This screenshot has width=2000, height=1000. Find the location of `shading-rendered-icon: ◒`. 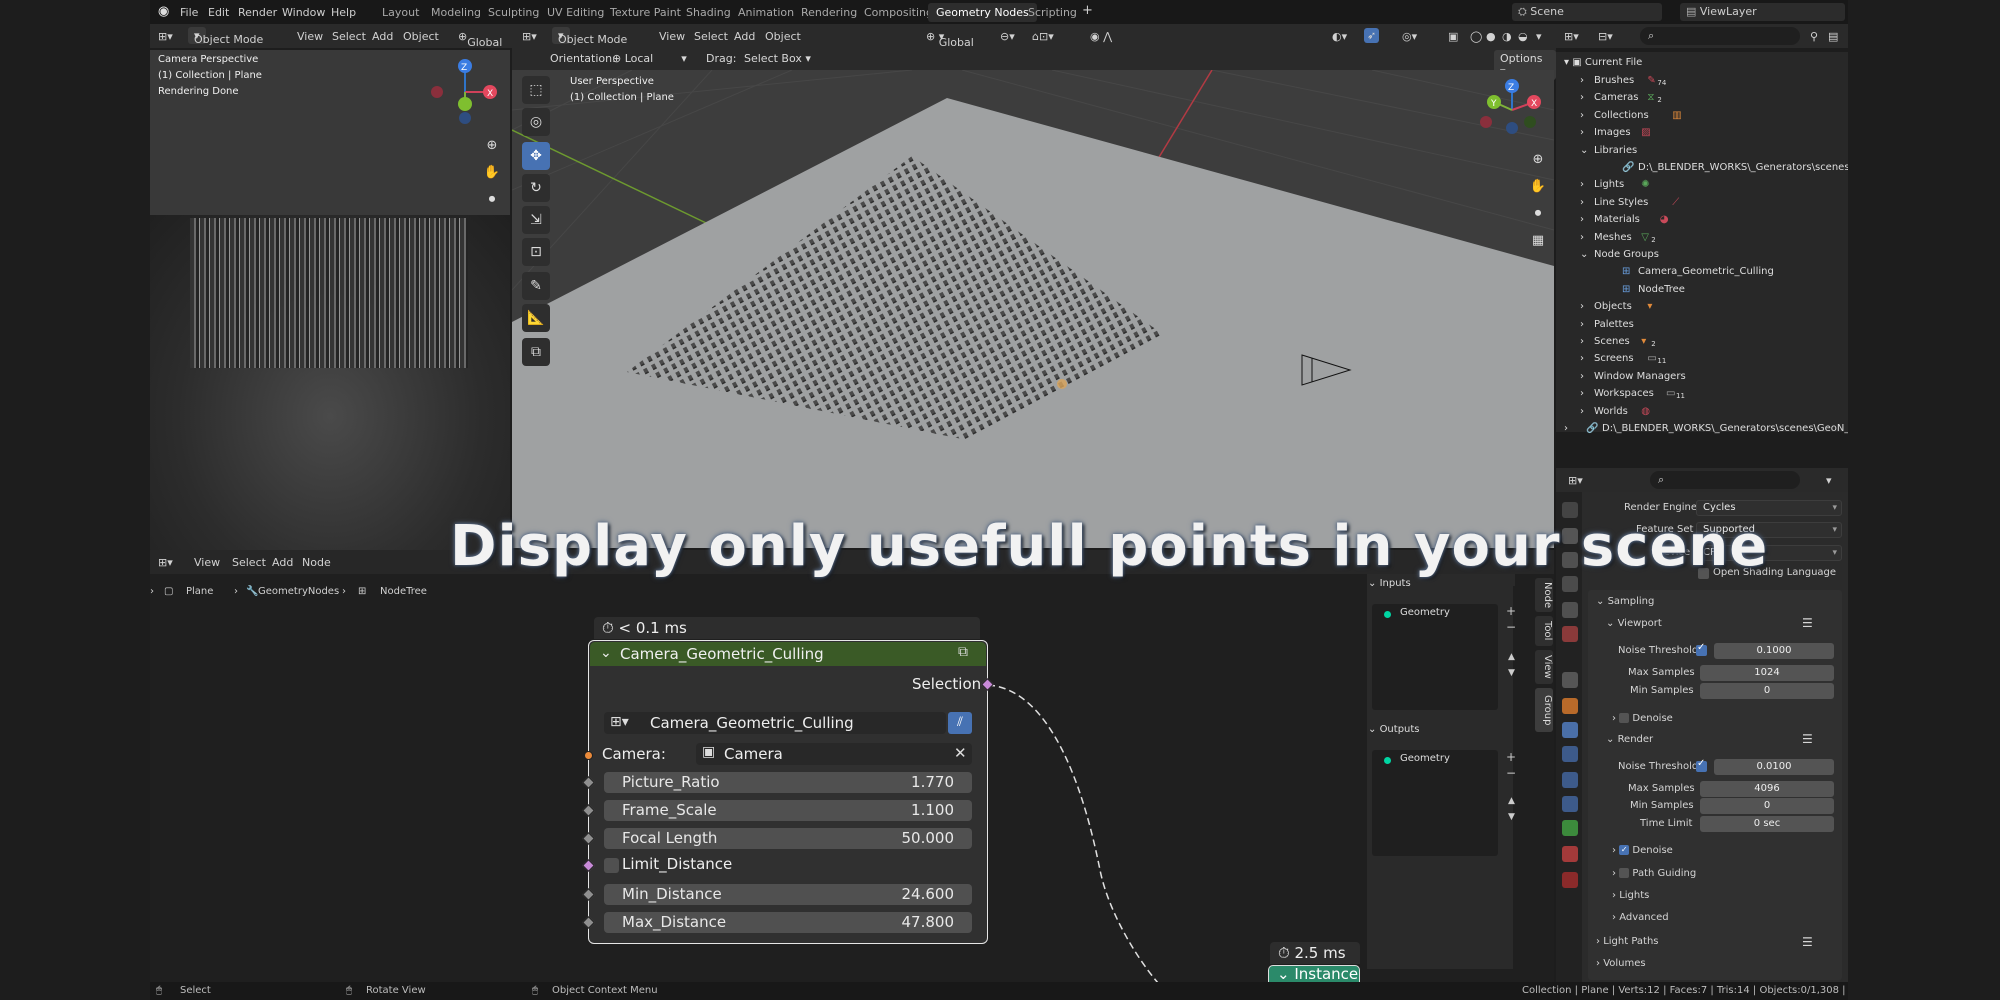

shading-rendered-icon: ◒ is located at coordinates (1523, 36).